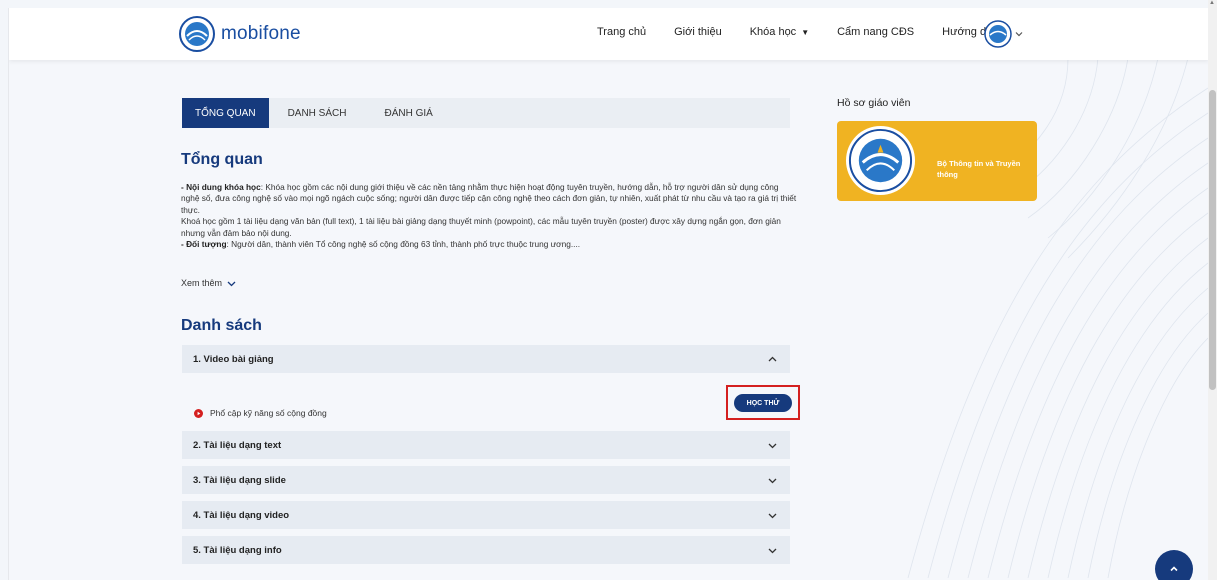  Describe the element at coordinates (221, 325) in the screenshot. I see `list-title: Danh sách` at that location.